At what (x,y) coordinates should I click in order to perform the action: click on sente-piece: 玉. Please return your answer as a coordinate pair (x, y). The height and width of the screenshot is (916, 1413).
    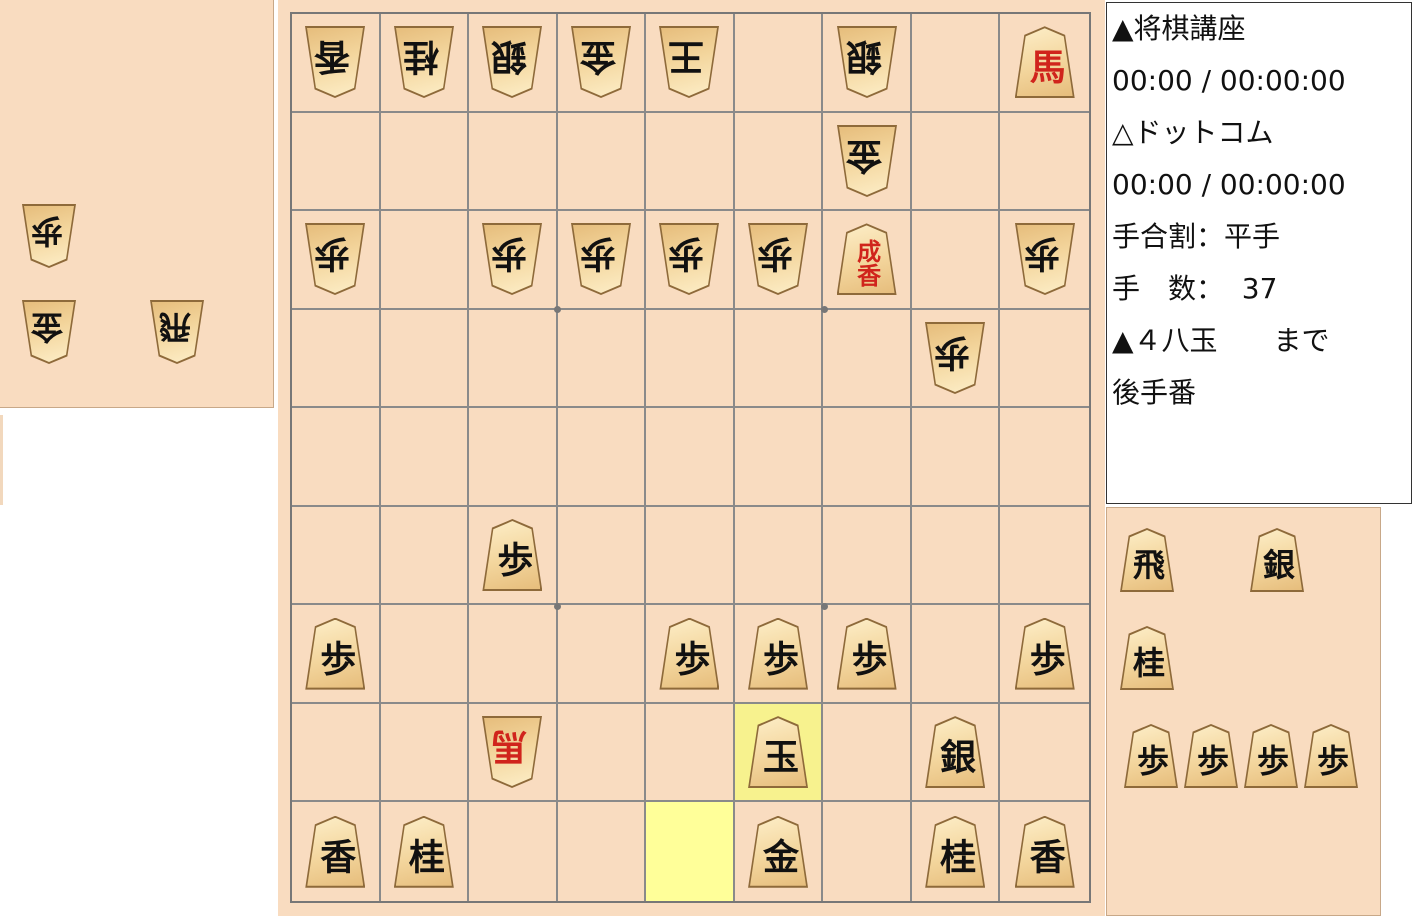
    Looking at the image, I should click on (778, 752).